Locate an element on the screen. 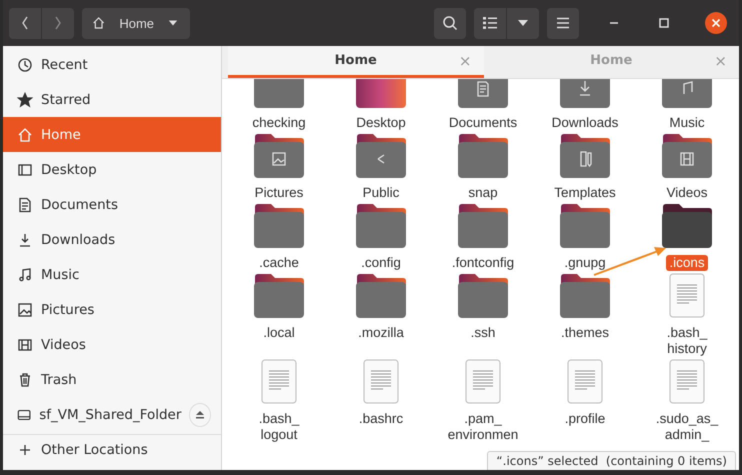 The image size is (742, 475). file-name: Documents is located at coordinates (483, 123).